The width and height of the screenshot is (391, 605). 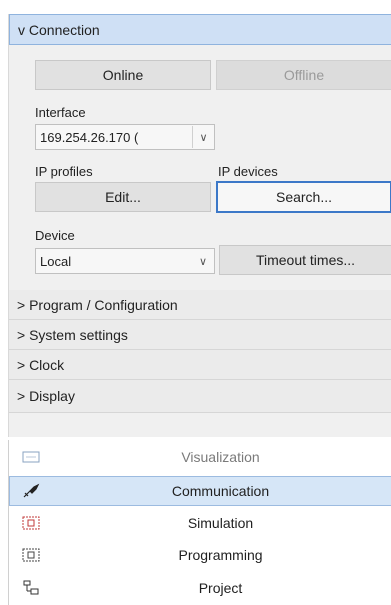 What do you see at coordinates (200, 29) in the screenshot?
I see `section-connection-header: v Connection` at bounding box center [200, 29].